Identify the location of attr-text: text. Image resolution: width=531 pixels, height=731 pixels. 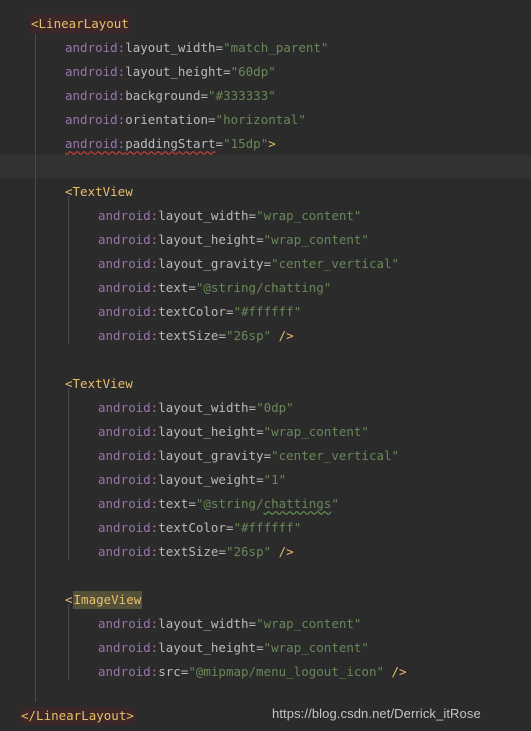
(173, 287).